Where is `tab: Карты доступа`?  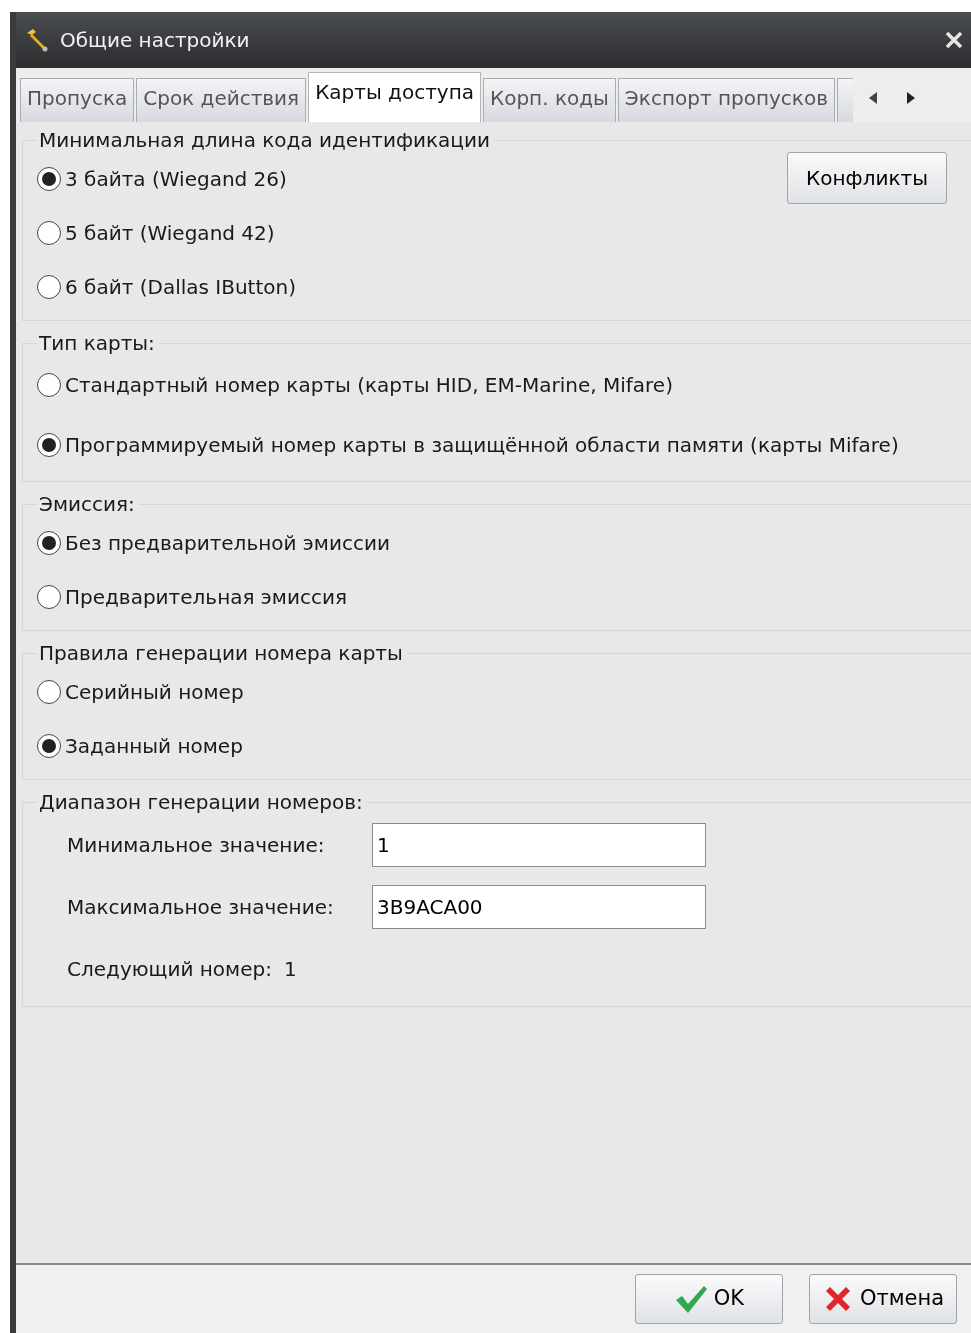 tab: Карты доступа is located at coordinates (394, 97).